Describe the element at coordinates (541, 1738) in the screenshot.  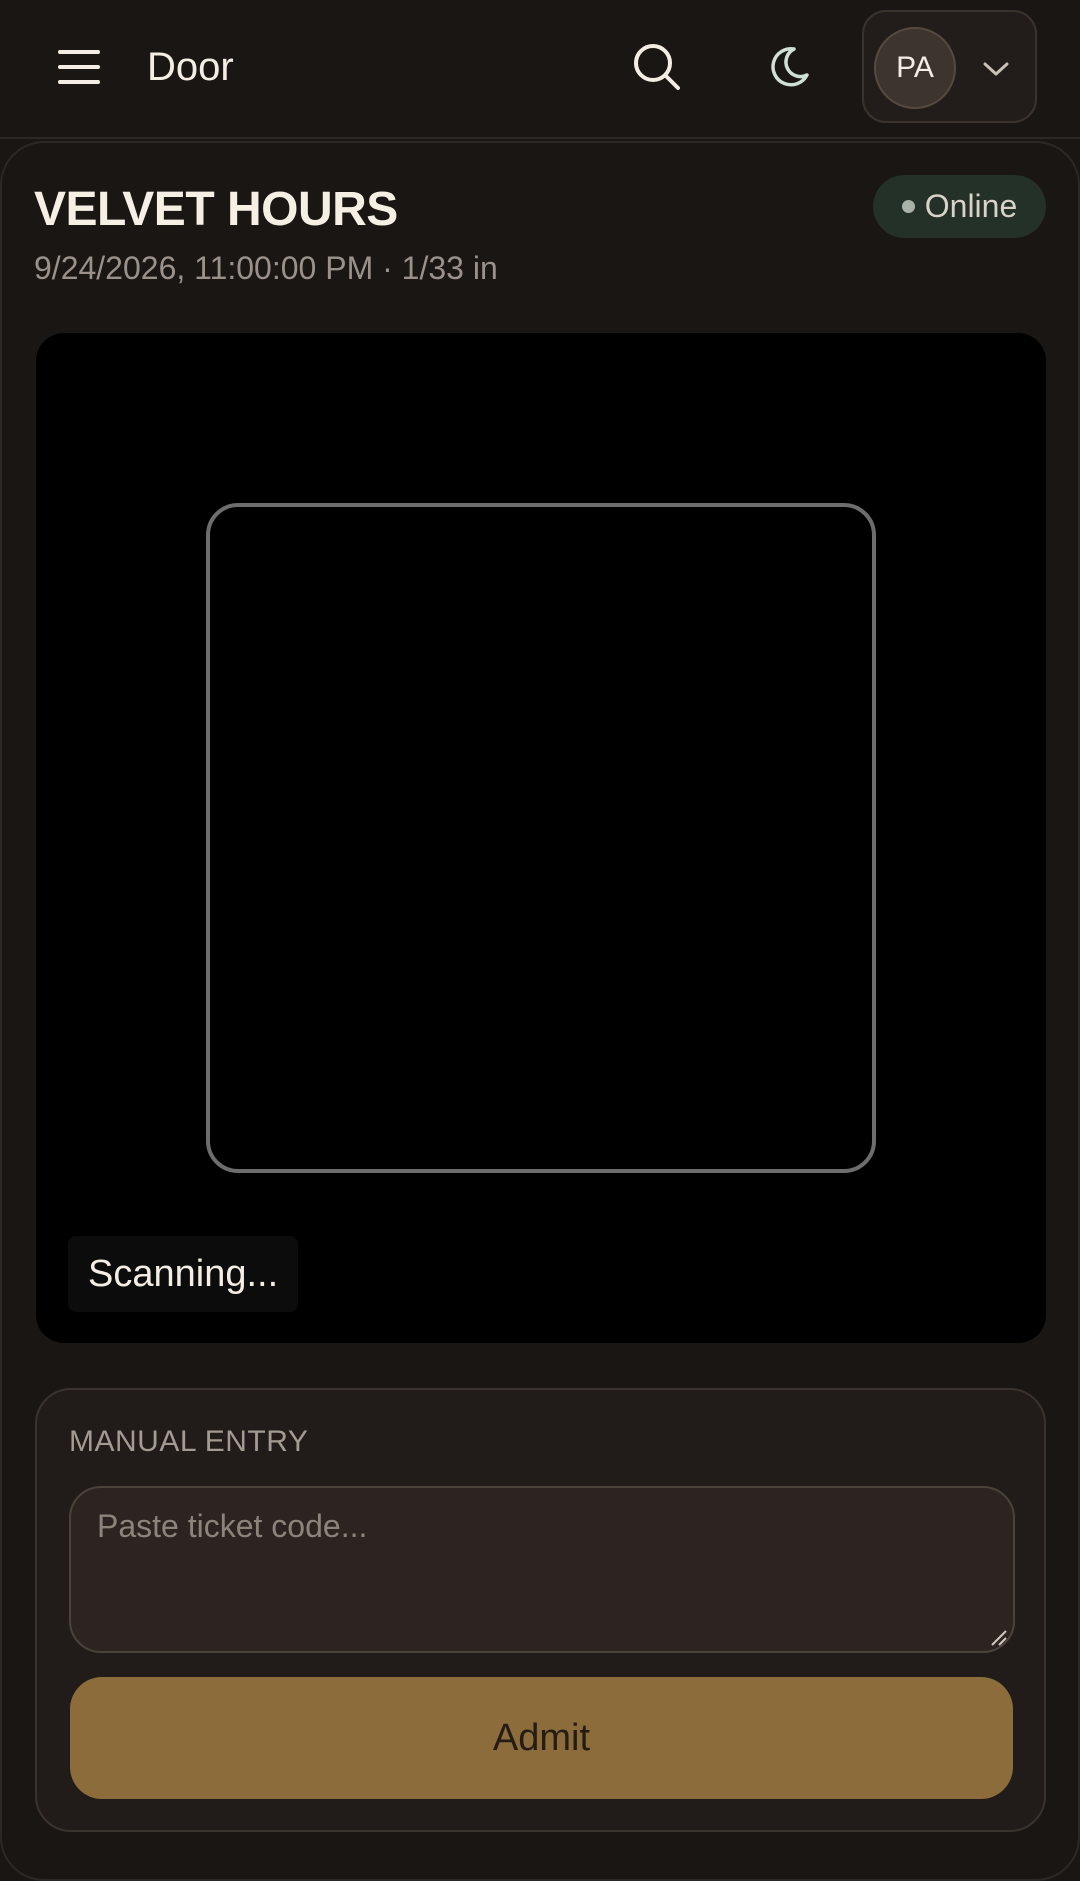
I see `admit-button: Admit` at that location.